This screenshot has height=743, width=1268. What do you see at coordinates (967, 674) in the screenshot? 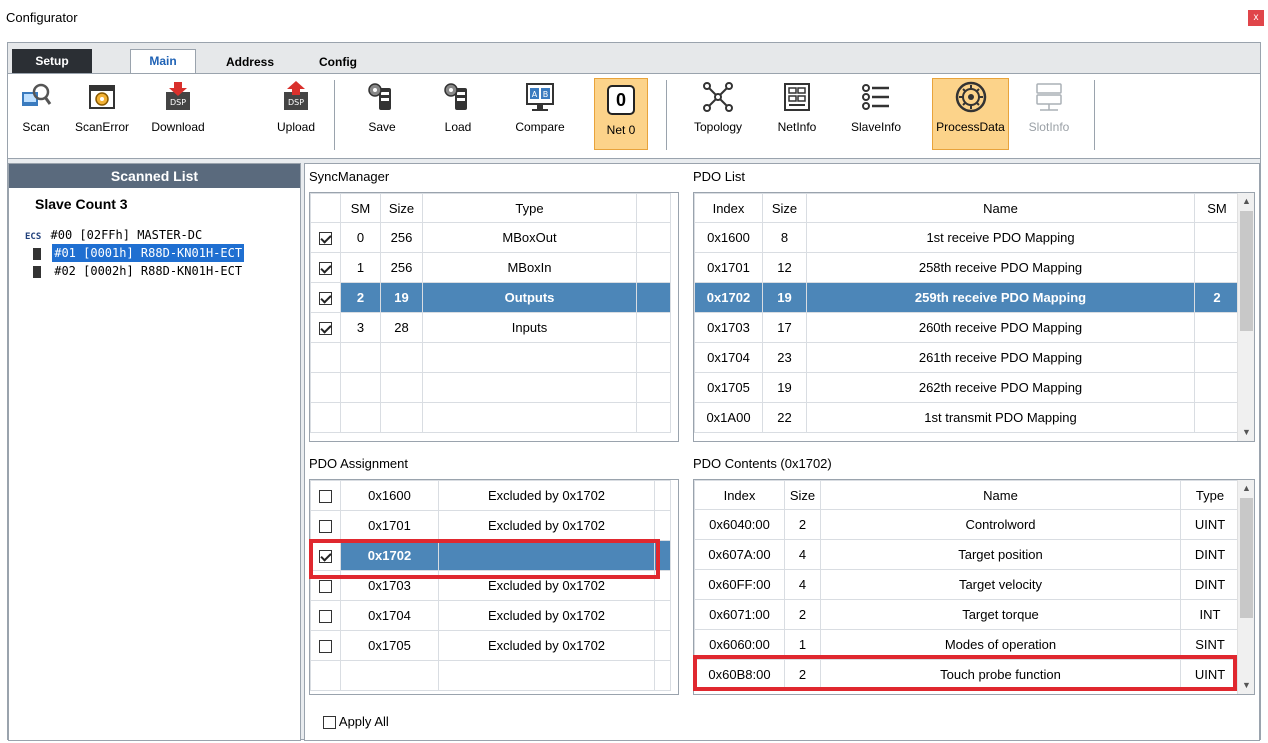
I see `table-row: 0x60B8:00 2 Touch probe function UINT` at bounding box center [967, 674].